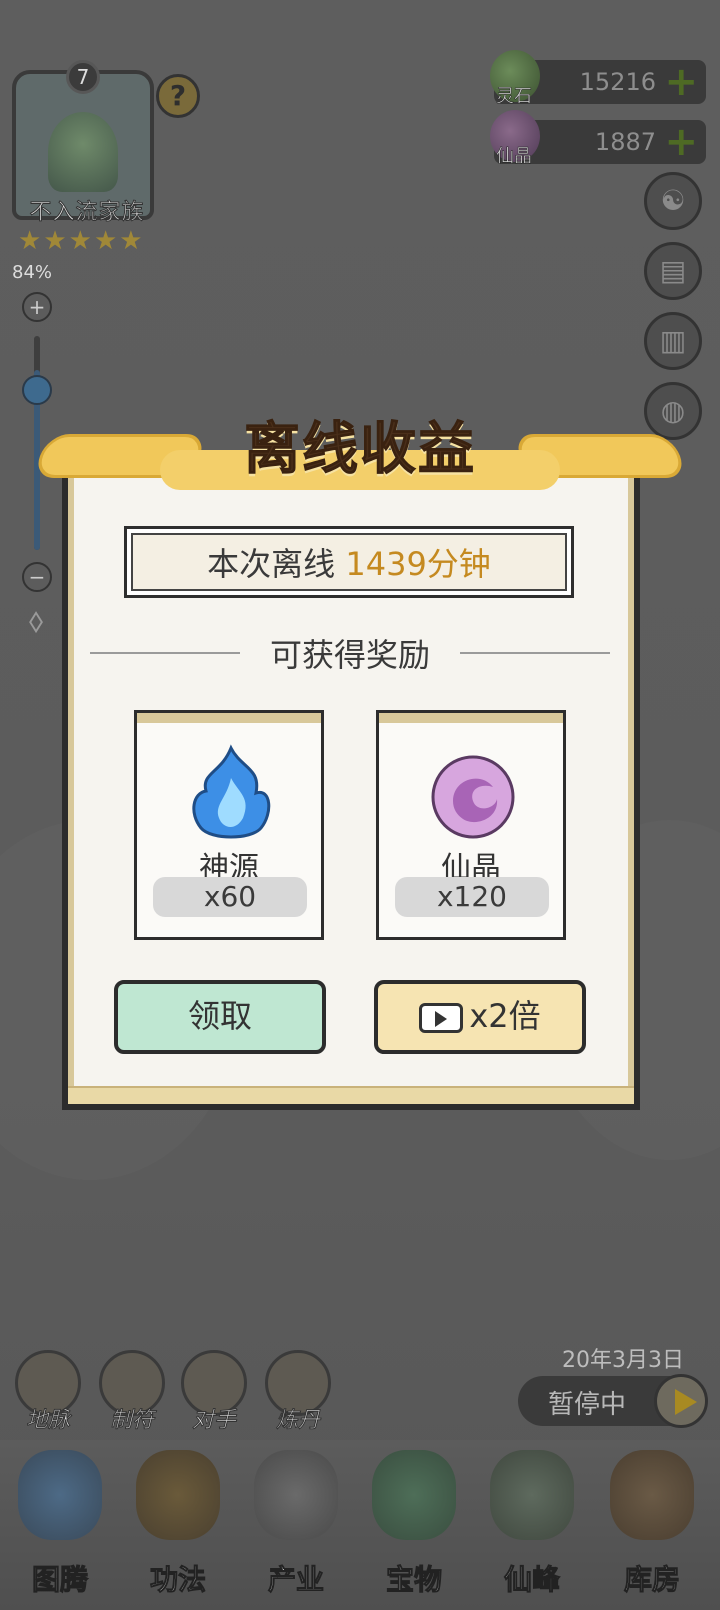 The width and height of the screenshot is (720, 1610). I want to click on purple-crystal-icon, so click(473, 797).